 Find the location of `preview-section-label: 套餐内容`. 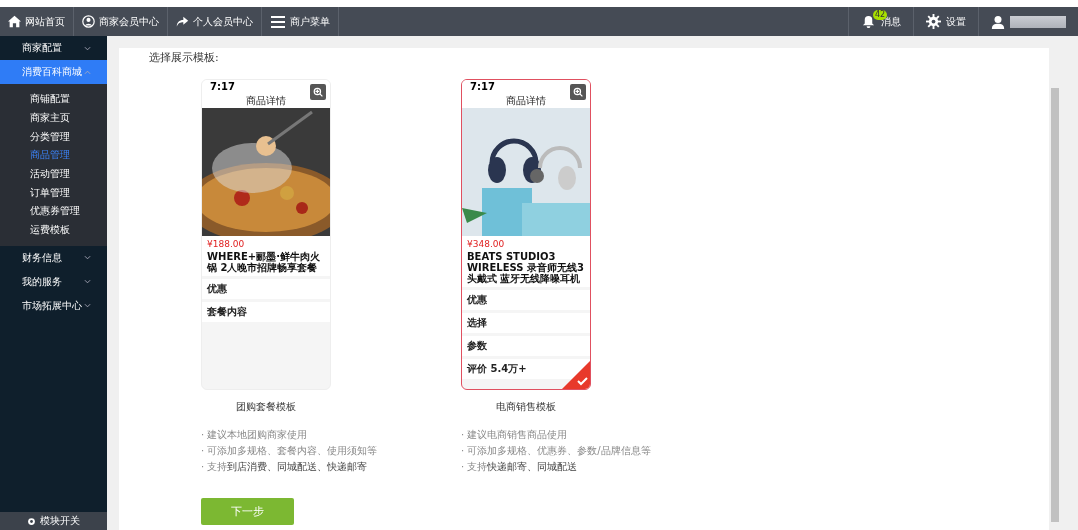

preview-section-label: 套餐内容 is located at coordinates (266, 312).